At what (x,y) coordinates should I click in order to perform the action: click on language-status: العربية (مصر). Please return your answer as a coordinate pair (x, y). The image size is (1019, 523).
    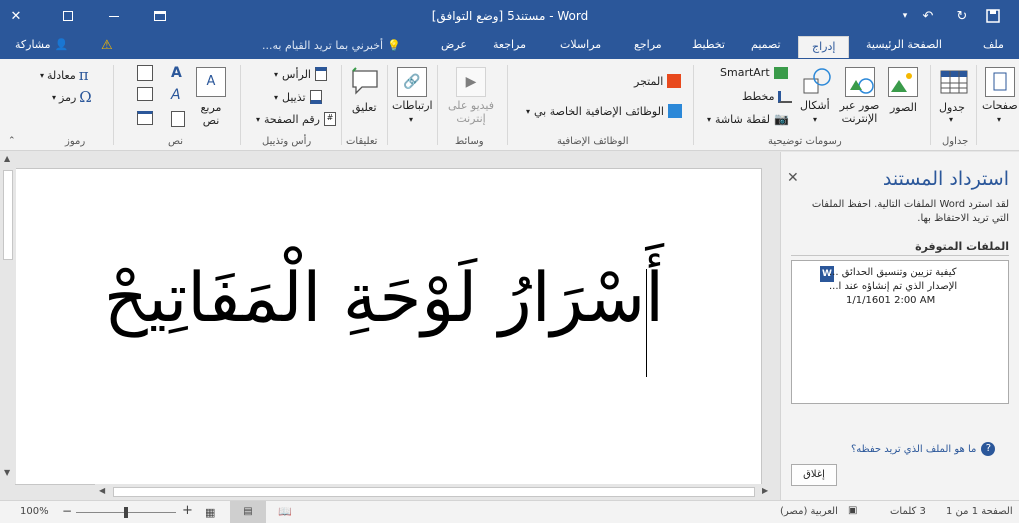
    Looking at the image, I should click on (809, 511).